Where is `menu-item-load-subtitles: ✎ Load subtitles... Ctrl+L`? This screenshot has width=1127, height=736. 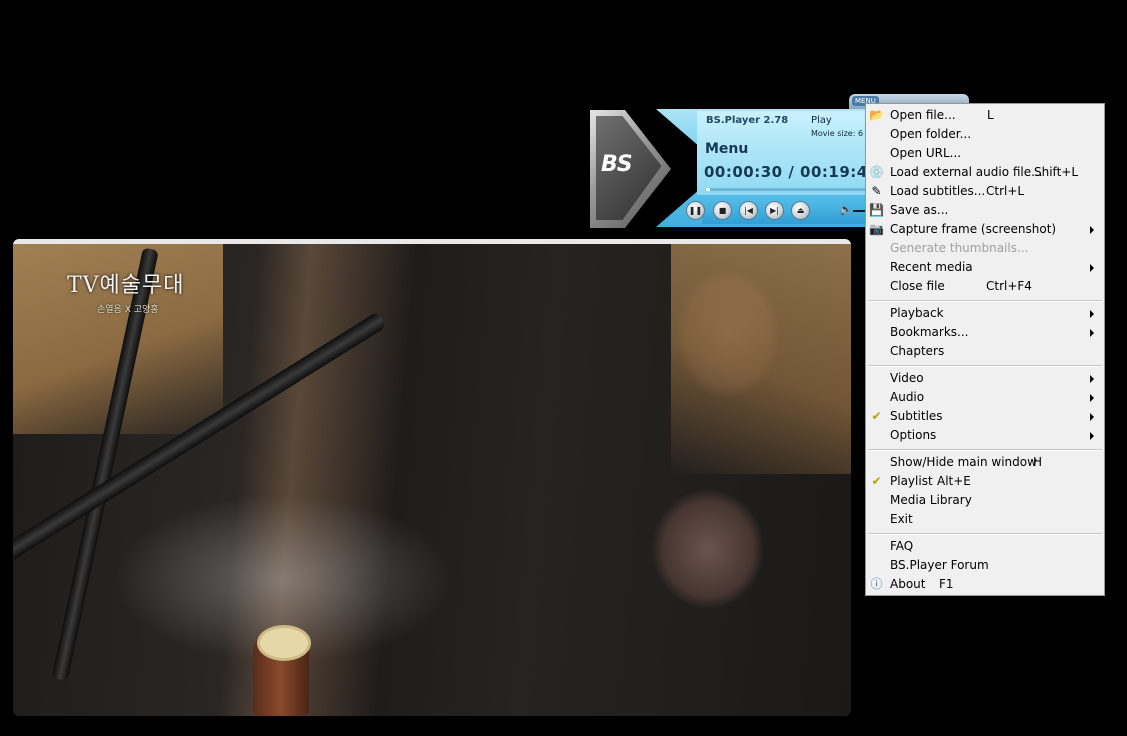 menu-item-load-subtitles: ✎ Load subtitles... Ctrl+L is located at coordinates (985, 191).